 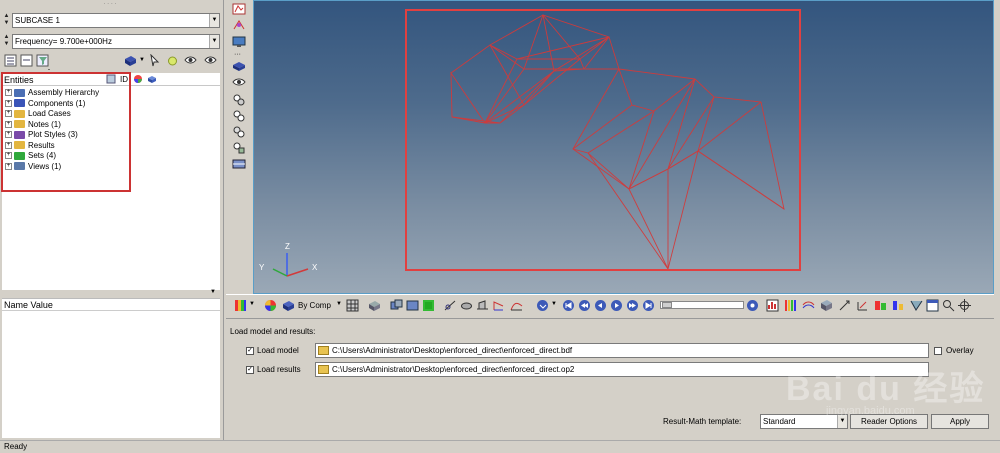 What do you see at coordinates (542, 305) in the screenshot?
I see `animation-mode-icon` at bounding box center [542, 305].